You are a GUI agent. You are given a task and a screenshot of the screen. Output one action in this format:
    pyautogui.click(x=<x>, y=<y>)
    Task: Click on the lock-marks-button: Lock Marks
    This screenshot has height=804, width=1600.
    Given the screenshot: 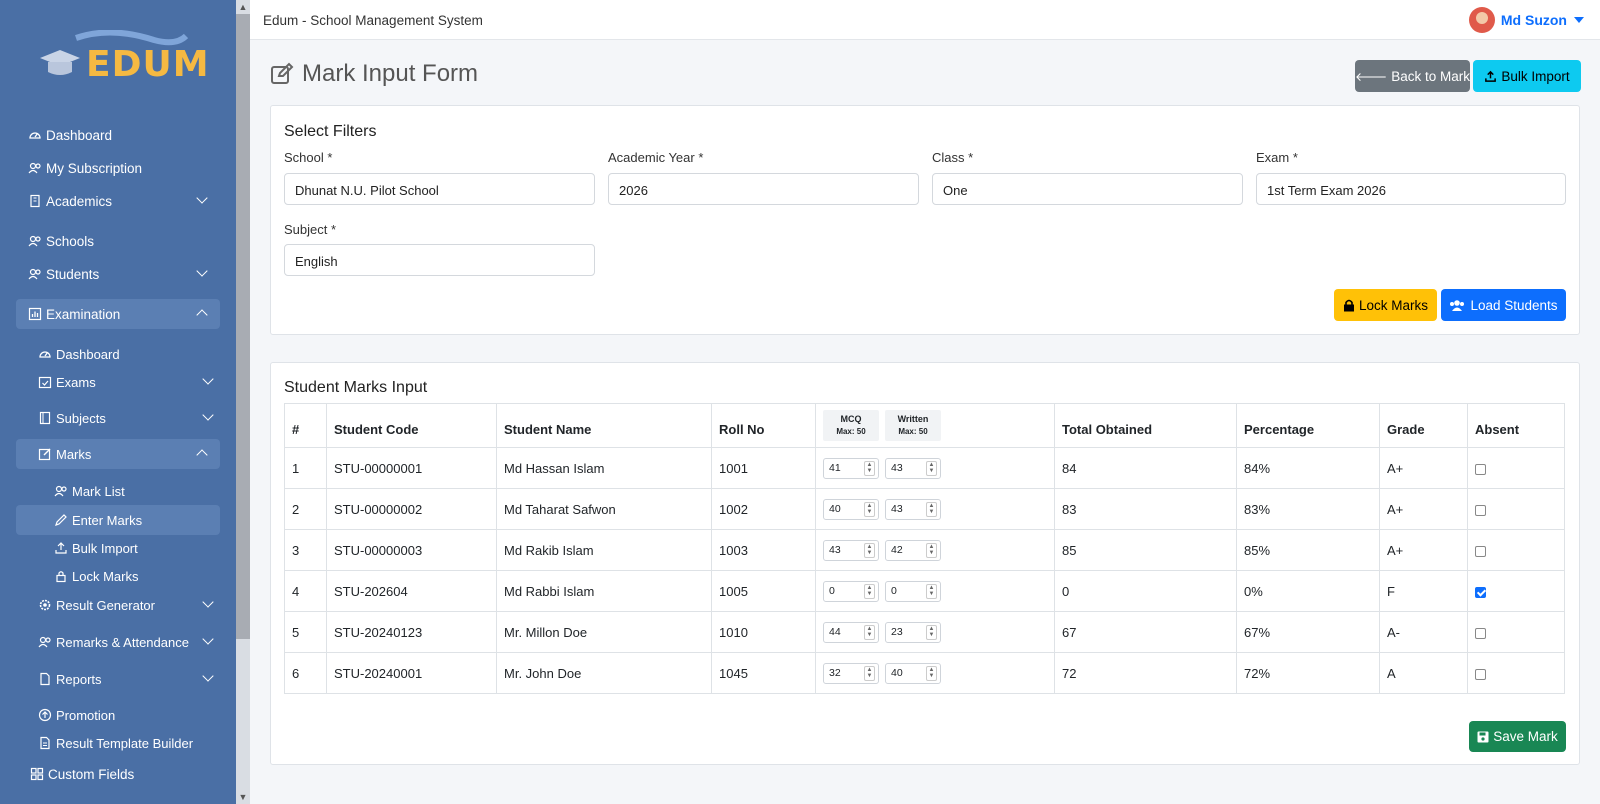 What is the action you would take?
    pyautogui.click(x=1385, y=305)
    